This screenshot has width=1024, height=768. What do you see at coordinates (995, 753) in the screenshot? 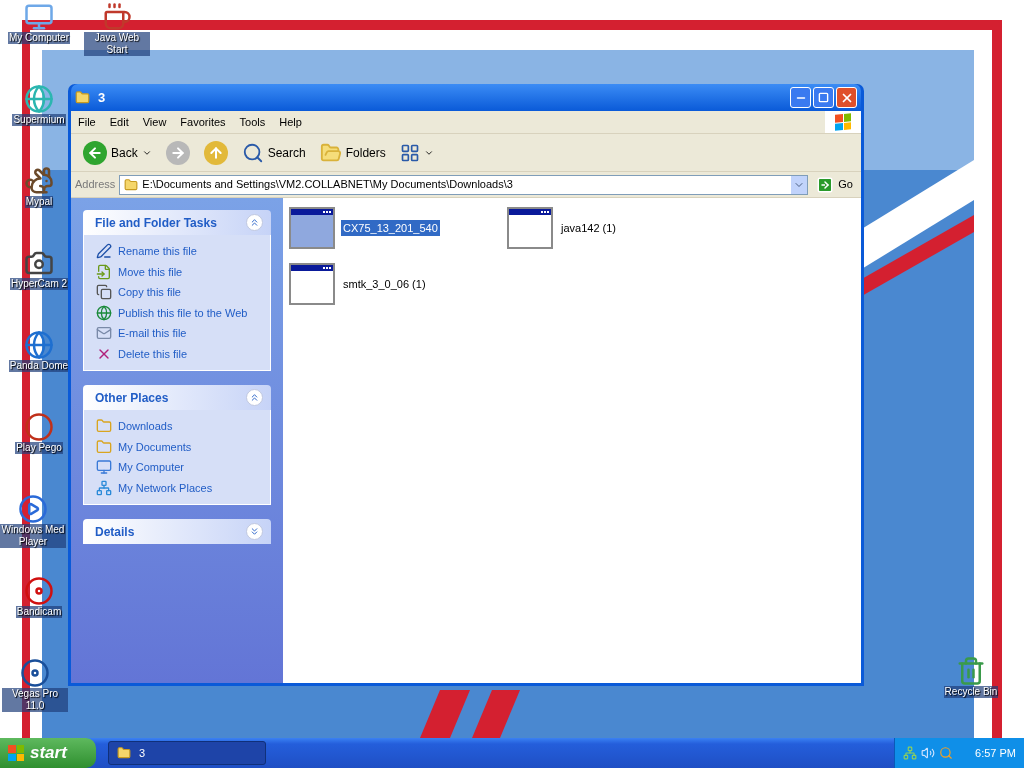
I see `clock: 6:57 PM` at bounding box center [995, 753].